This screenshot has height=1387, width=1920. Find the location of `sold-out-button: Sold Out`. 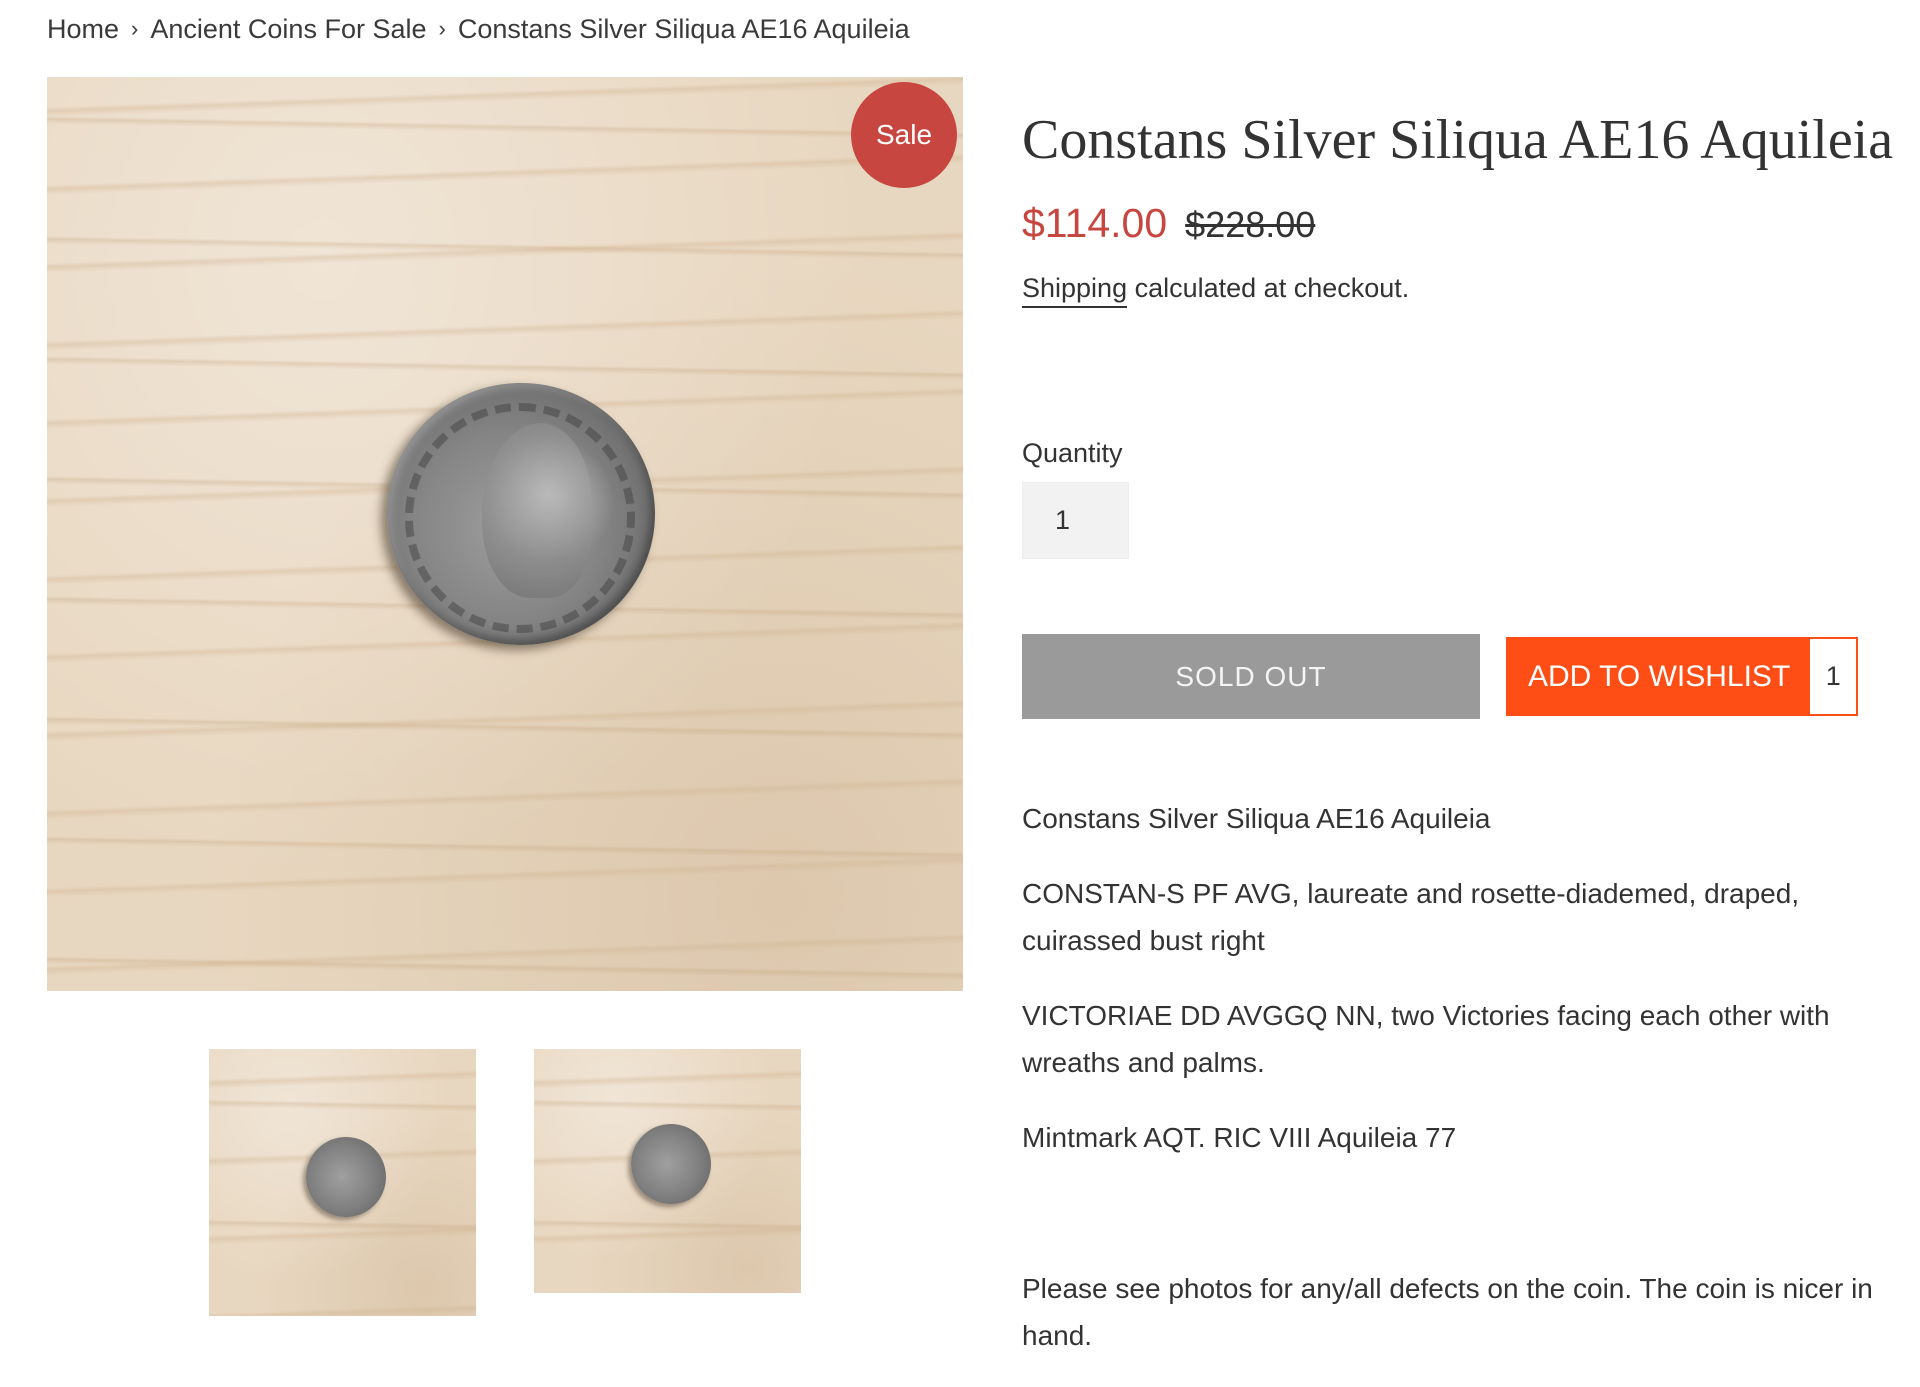

sold-out-button: Sold Out is located at coordinates (1251, 676).